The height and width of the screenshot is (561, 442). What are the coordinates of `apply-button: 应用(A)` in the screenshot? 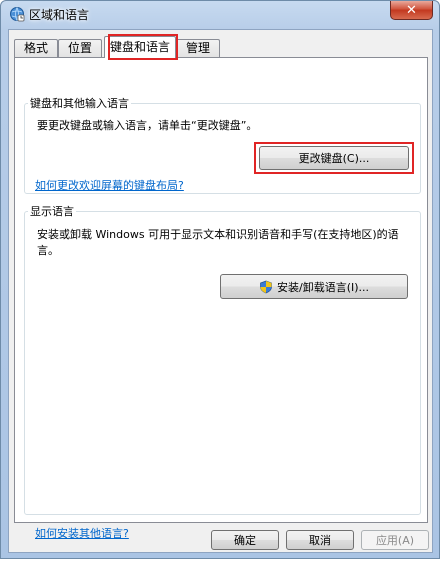 It's located at (395, 540).